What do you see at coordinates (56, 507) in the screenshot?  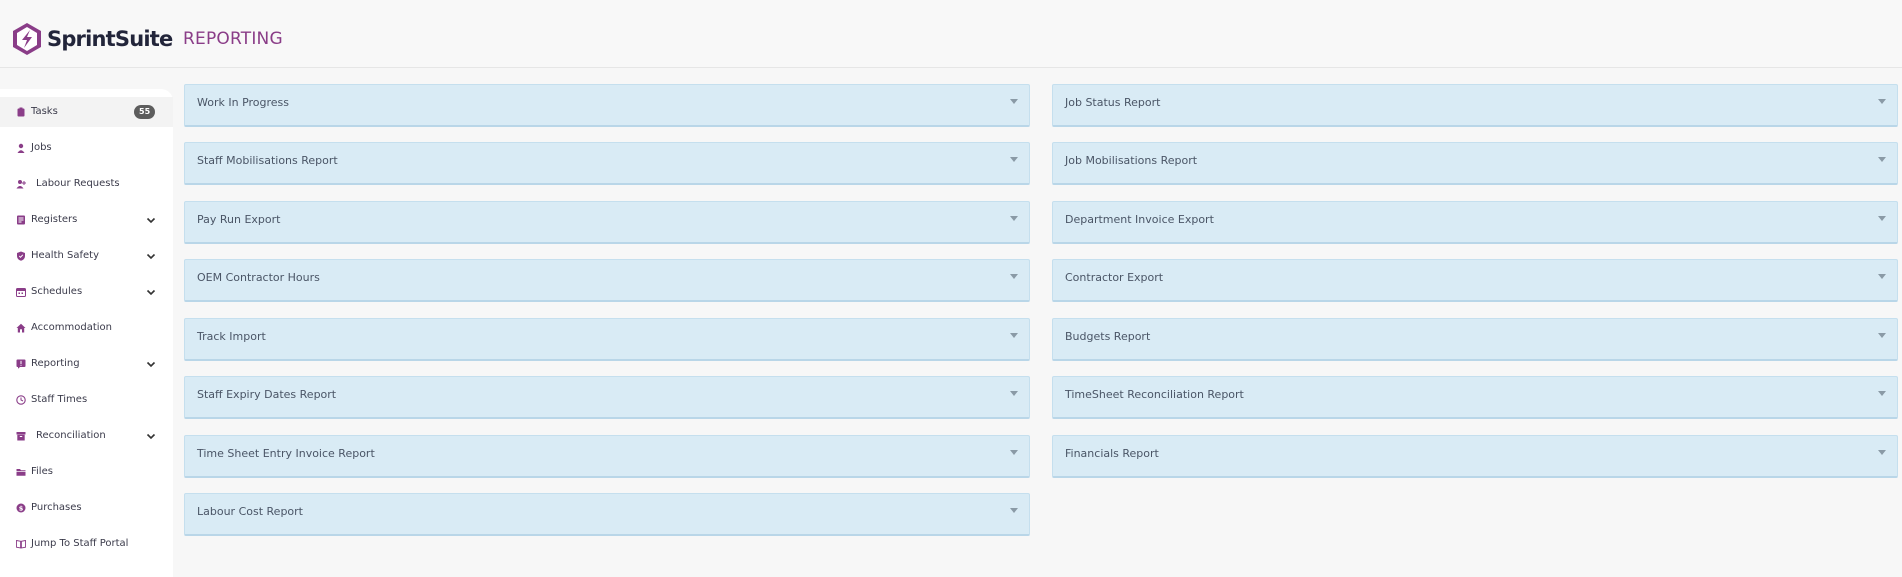 I see `sidebar-item-label: Purchases` at bounding box center [56, 507].